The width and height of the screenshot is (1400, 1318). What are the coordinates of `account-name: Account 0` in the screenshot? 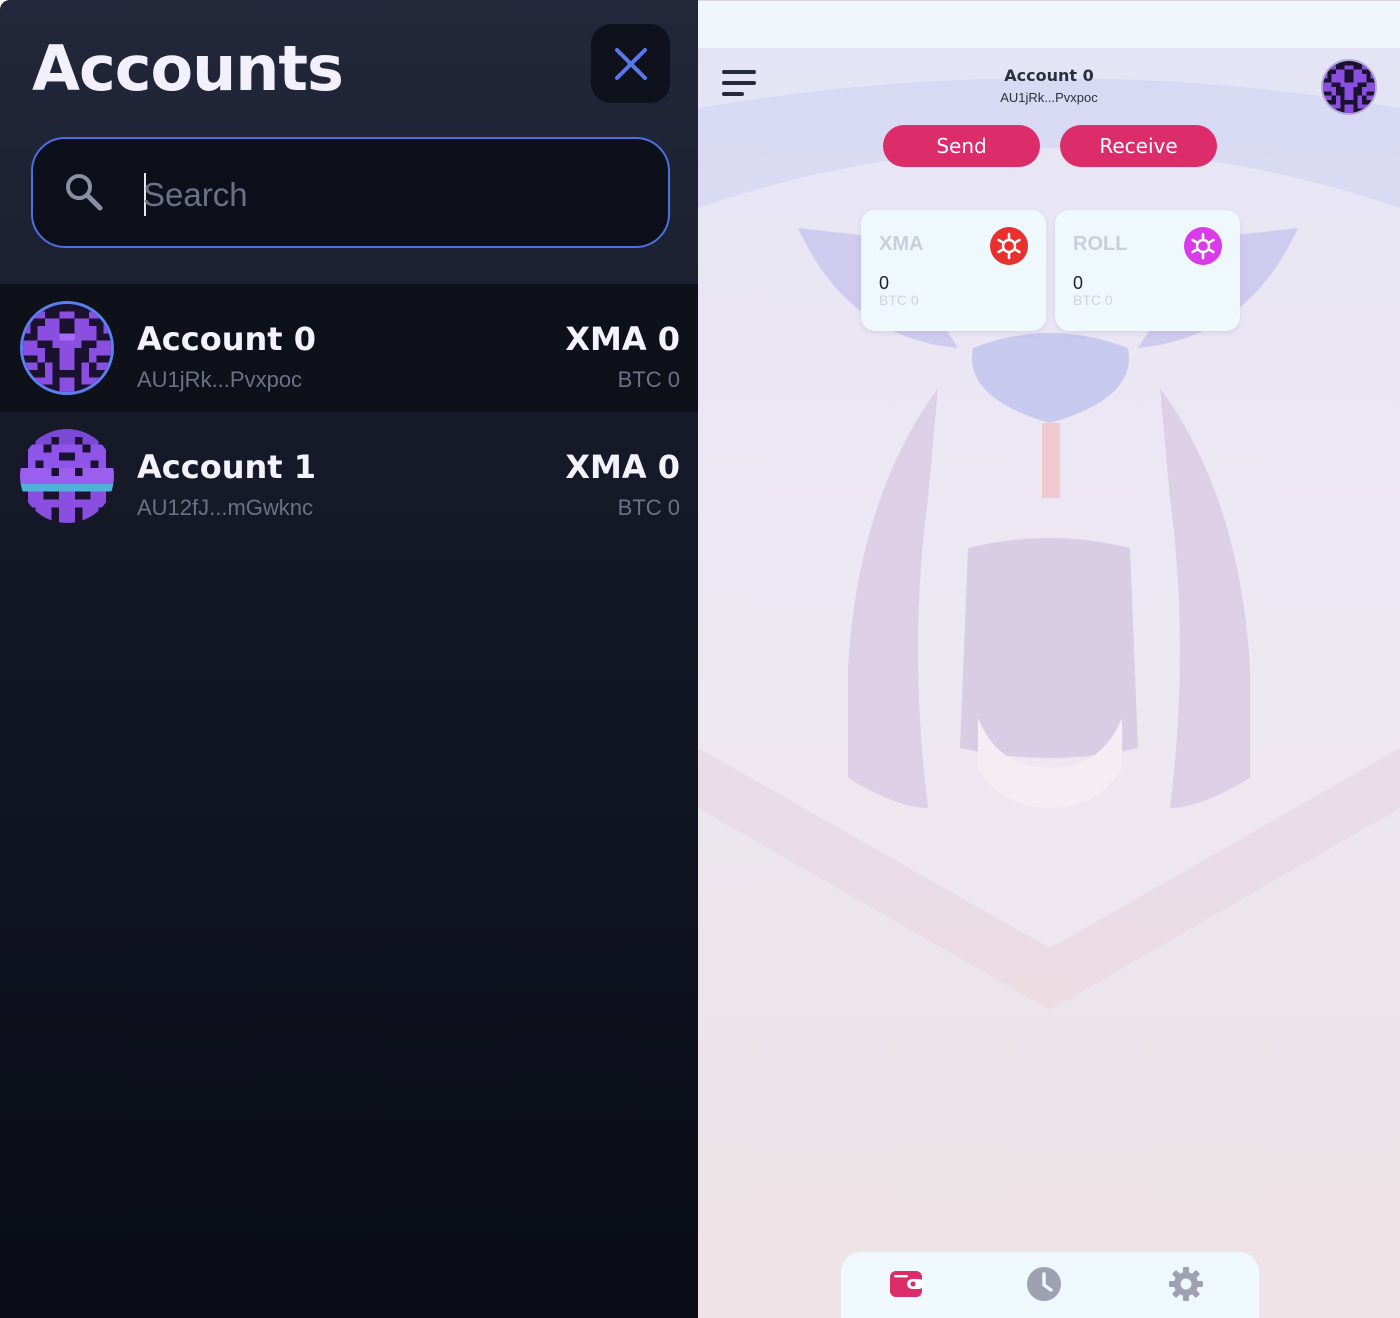 It's located at (226, 339).